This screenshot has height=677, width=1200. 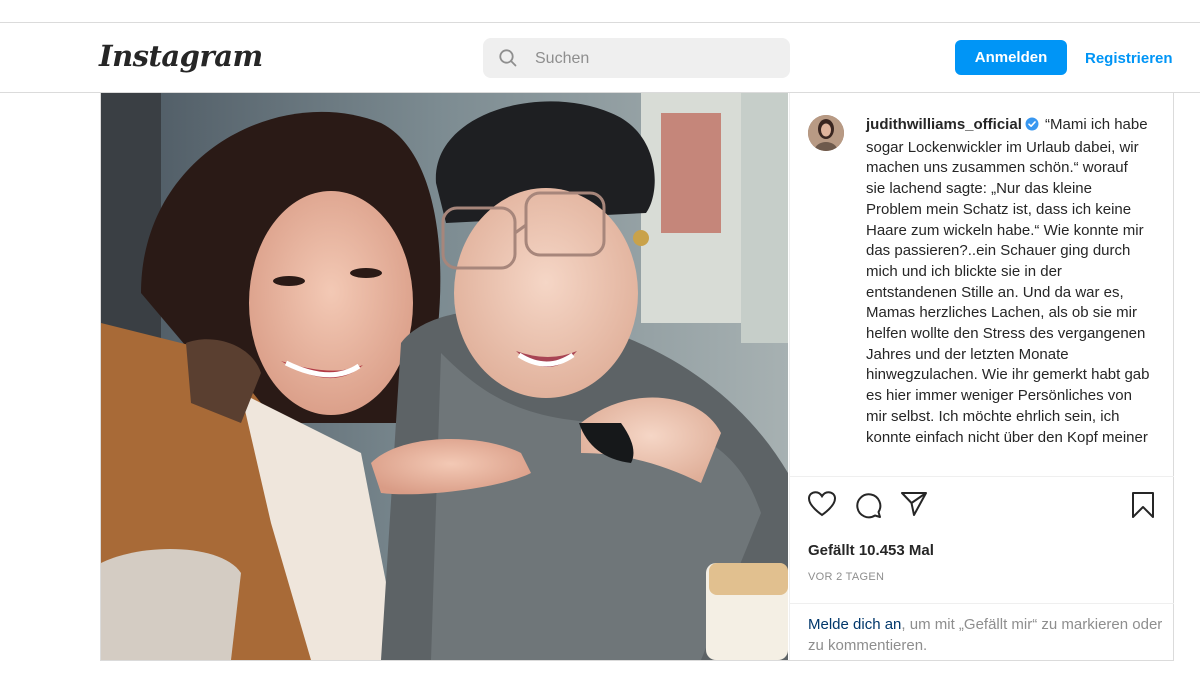 I want to click on like-count: Gefällt 10.453 Mal, so click(x=871, y=550).